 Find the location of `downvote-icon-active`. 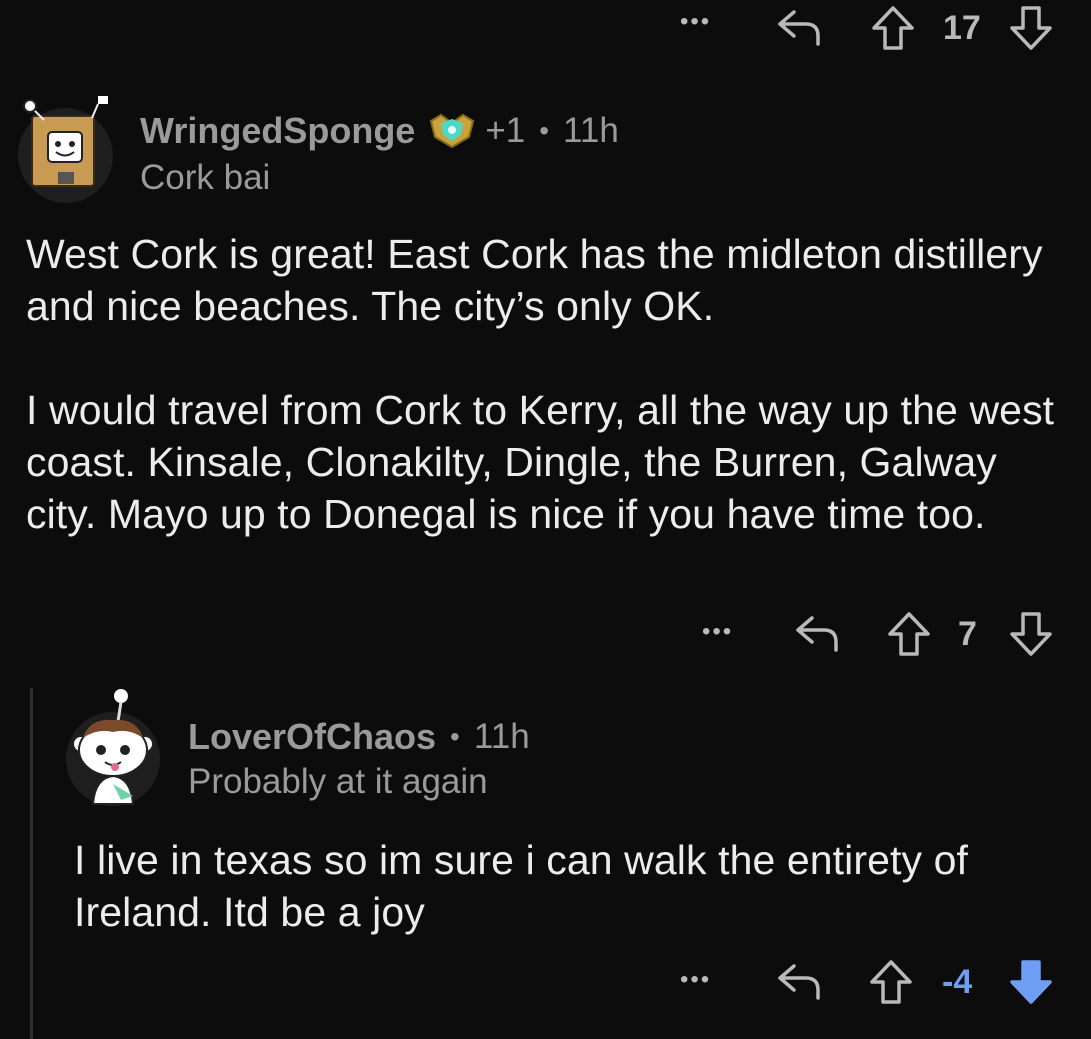

downvote-icon-active is located at coordinates (1031, 982).